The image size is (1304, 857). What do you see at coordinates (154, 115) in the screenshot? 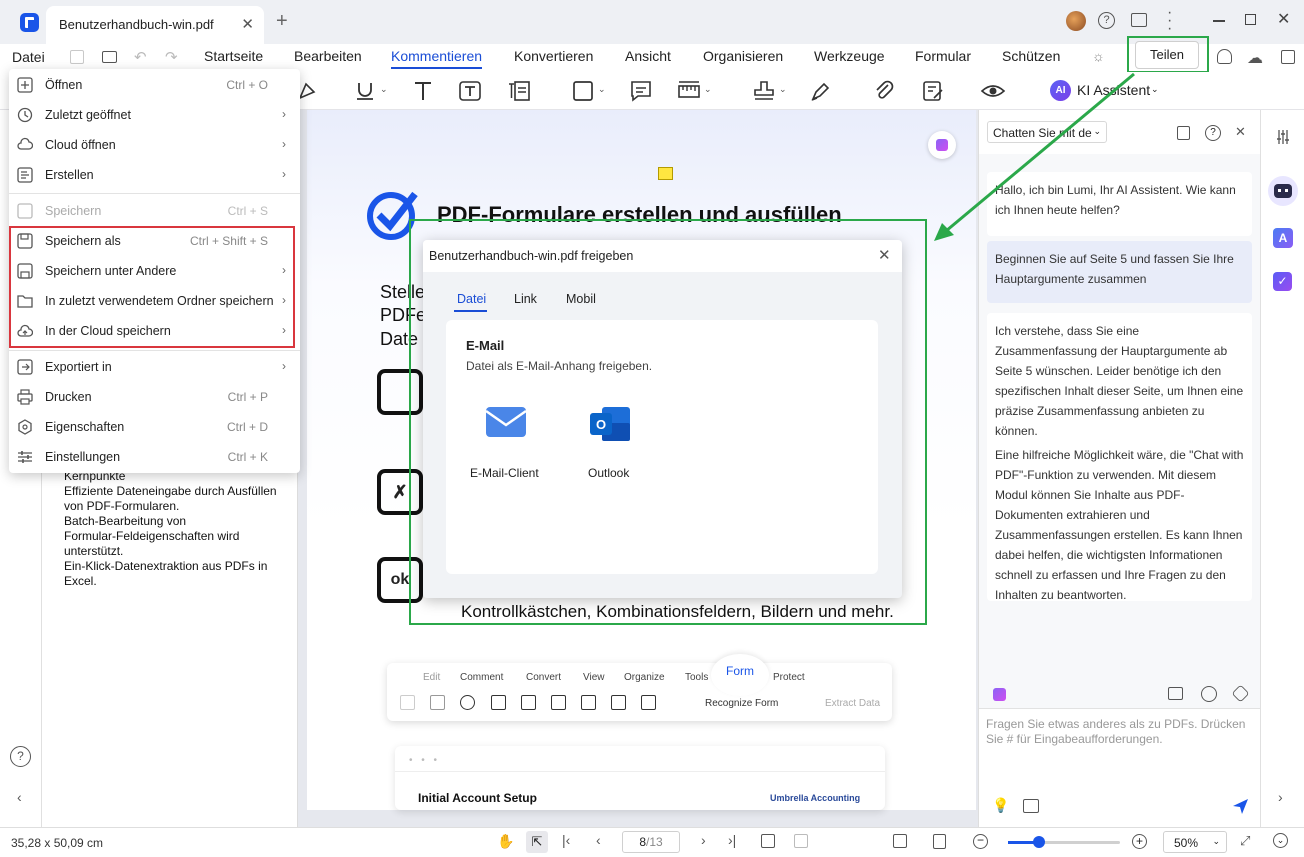
I see `menu-item-recent: Zuletzt geöffnet ›` at bounding box center [154, 115].